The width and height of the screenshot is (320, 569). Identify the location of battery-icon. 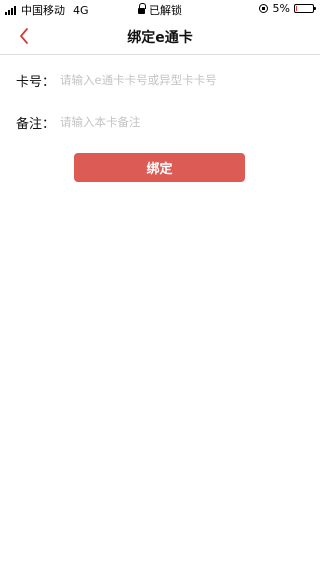
(305, 8).